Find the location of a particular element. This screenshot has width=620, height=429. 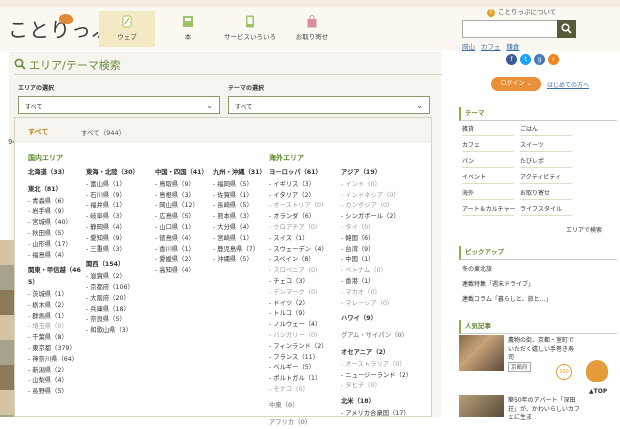

pickup-item: 冬の東北旅 is located at coordinates (477, 268).